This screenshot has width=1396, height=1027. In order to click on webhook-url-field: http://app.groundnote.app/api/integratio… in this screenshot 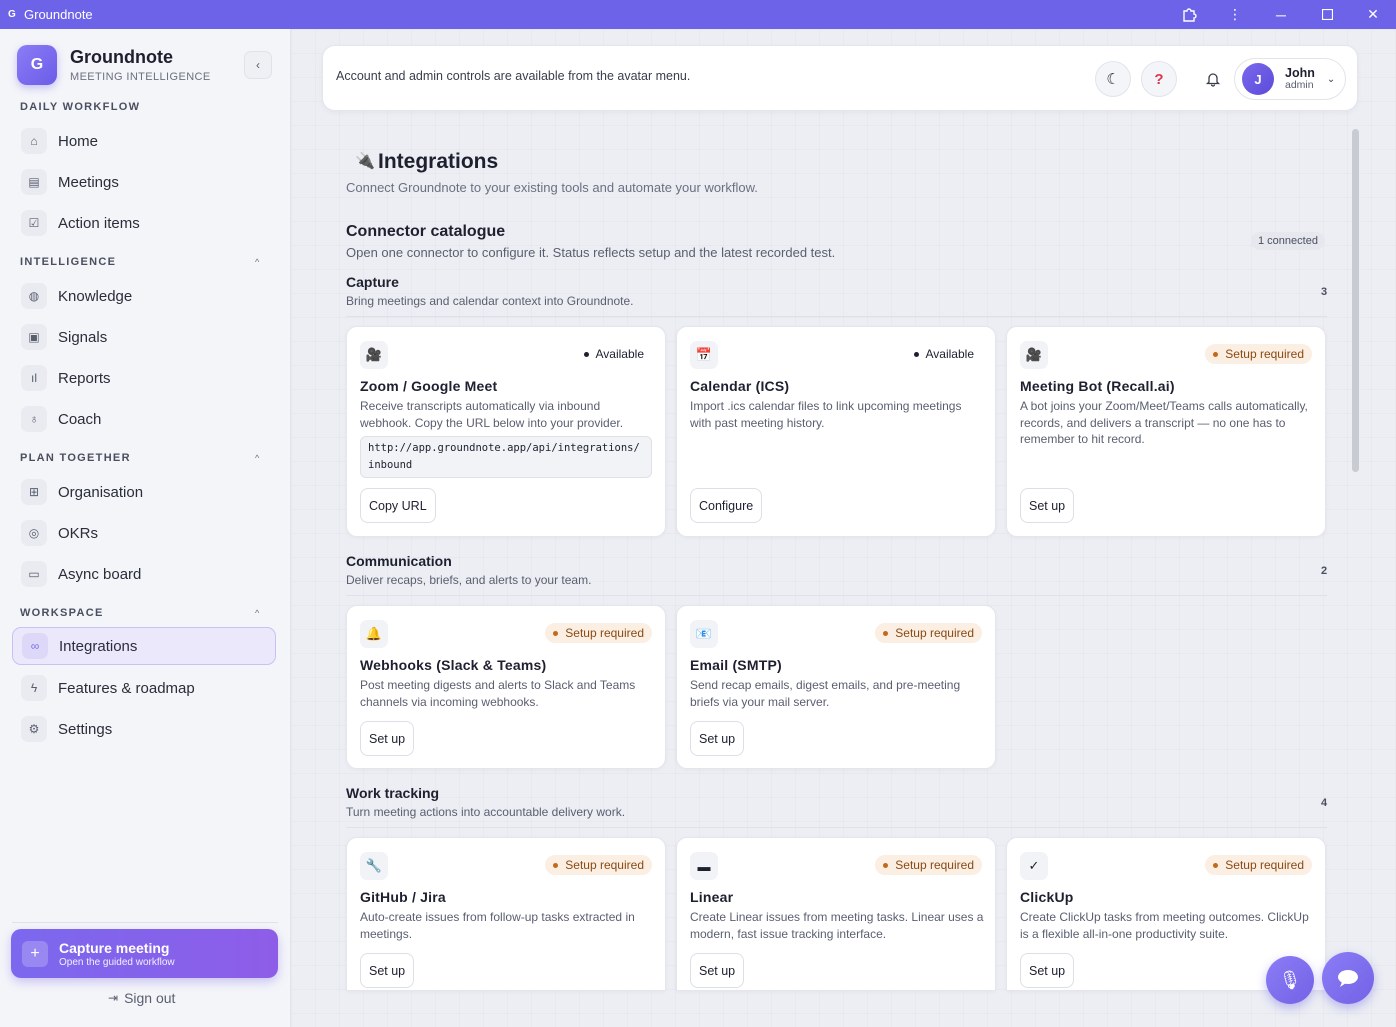, I will do `click(506, 457)`.